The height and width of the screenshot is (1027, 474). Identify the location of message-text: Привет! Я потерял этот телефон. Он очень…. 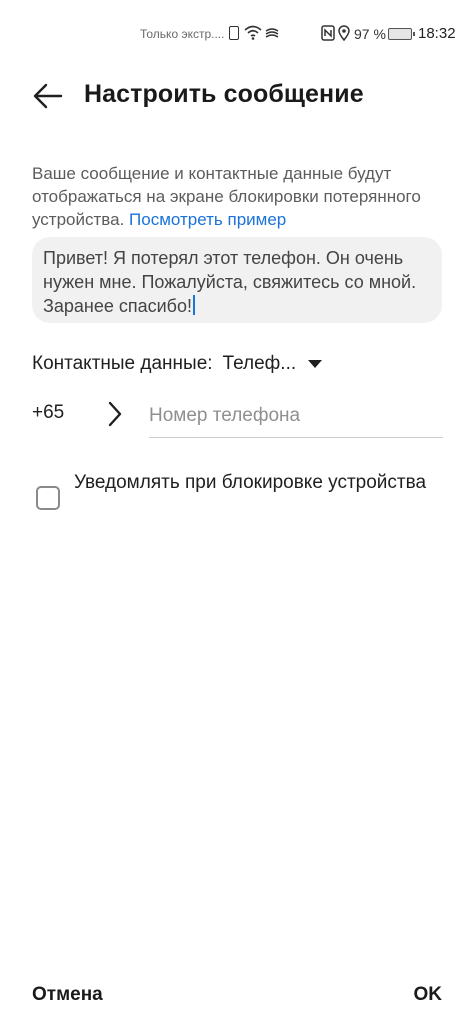
(230, 282).